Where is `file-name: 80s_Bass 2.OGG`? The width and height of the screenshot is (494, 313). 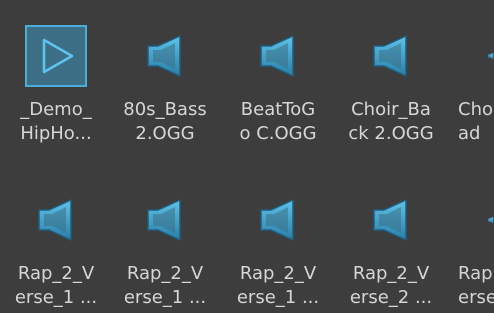
file-name: 80s_Bass 2.OGG is located at coordinates (165, 121).